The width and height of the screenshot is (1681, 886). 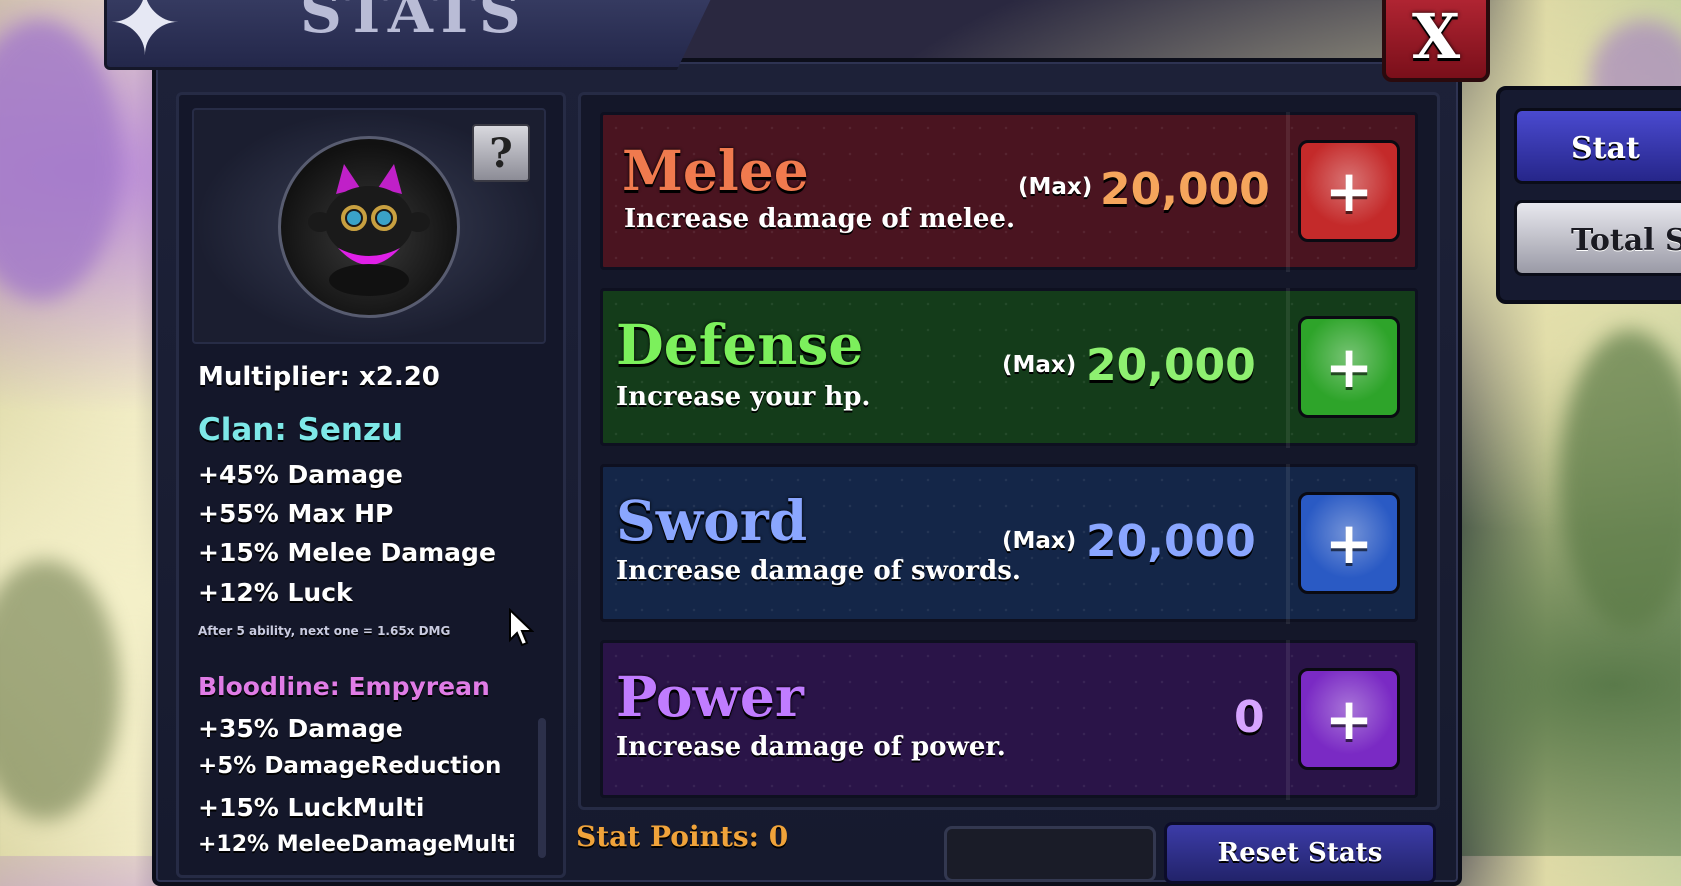 I want to click on stat-name: Defense, so click(x=740, y=344).